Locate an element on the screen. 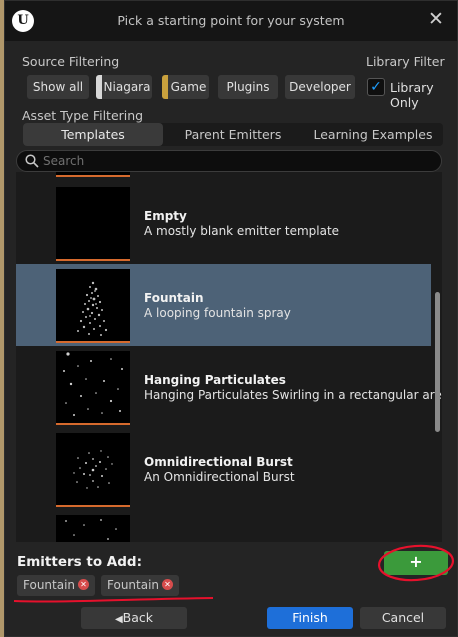 This screenshot has height=637, width=458. tab-parent-emitters: Parent Emitters is located at coordinates (233, 134).